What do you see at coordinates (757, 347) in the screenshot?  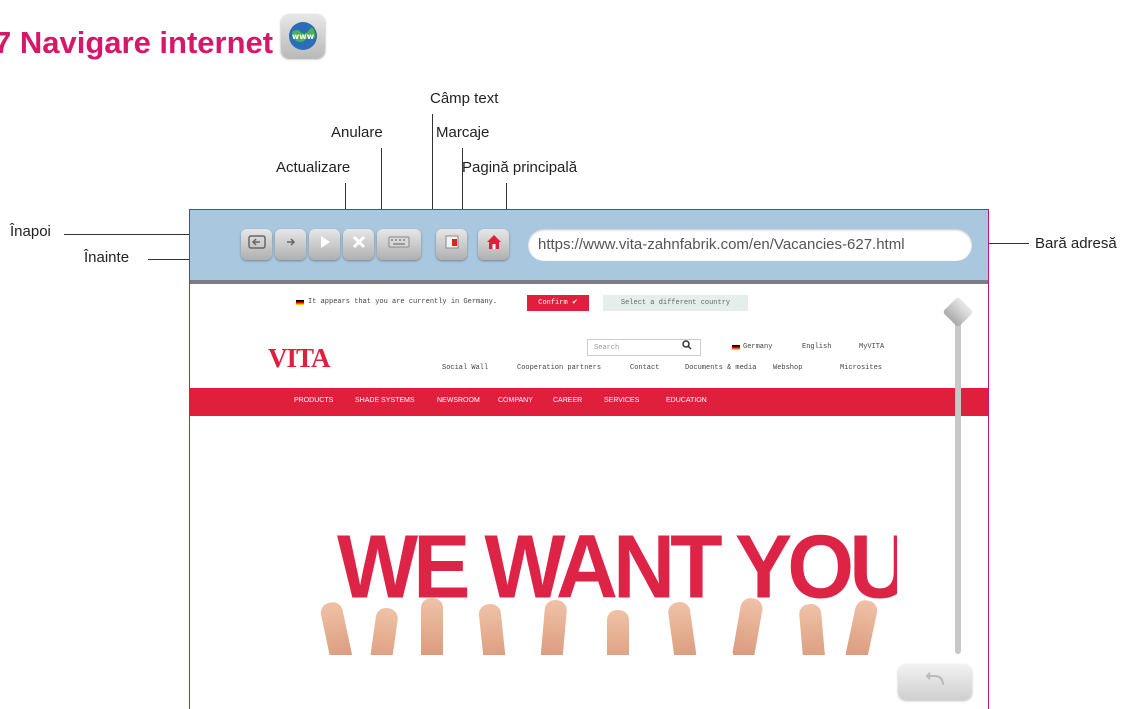 I see `country-link: Germany` at bounding box center [757, 347].